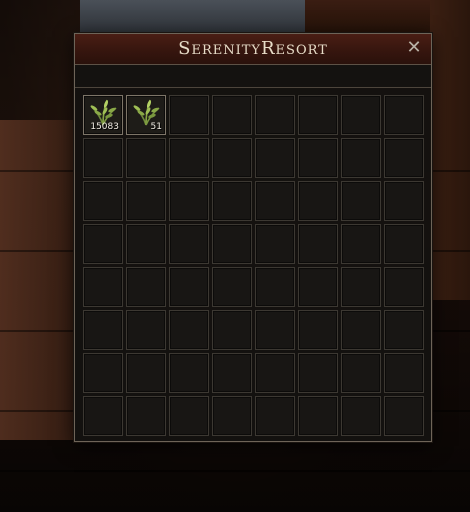 The height and width of the screenshot is (512, 470). What do you see at coordinates (414, 48) in the screenshot?
I see `close-button: ✕` at bounding box center [414, 48].